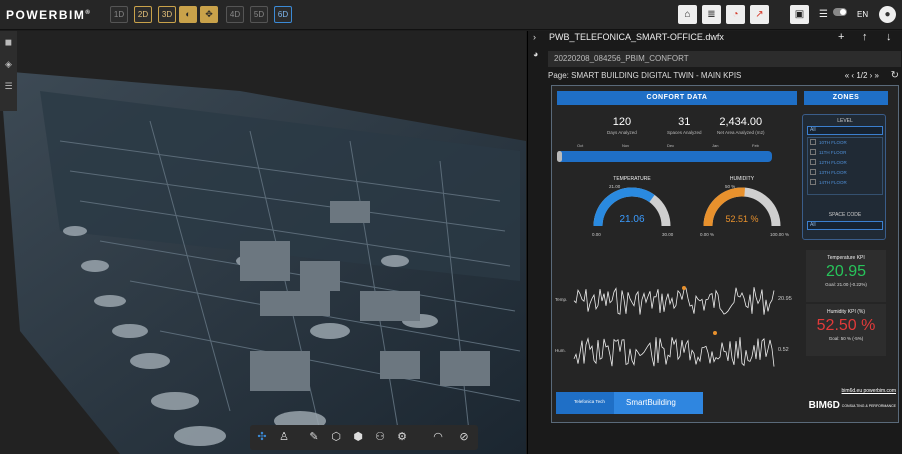 This screenshot has width=902, height=454. What do you see at coordinates (535, 54) in the screenshot?
I see `pie-icon: ◕` at bounding box center [535, 54].